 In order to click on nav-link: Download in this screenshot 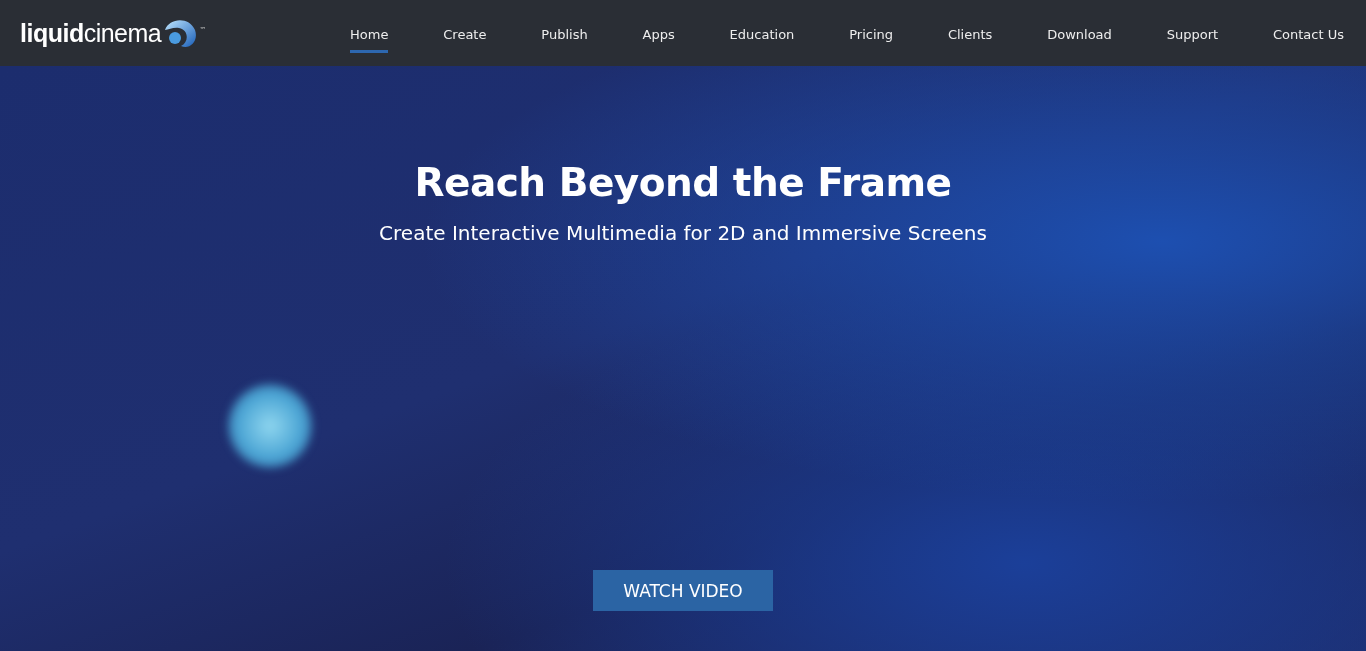, I will do `click(1079, 36)`.